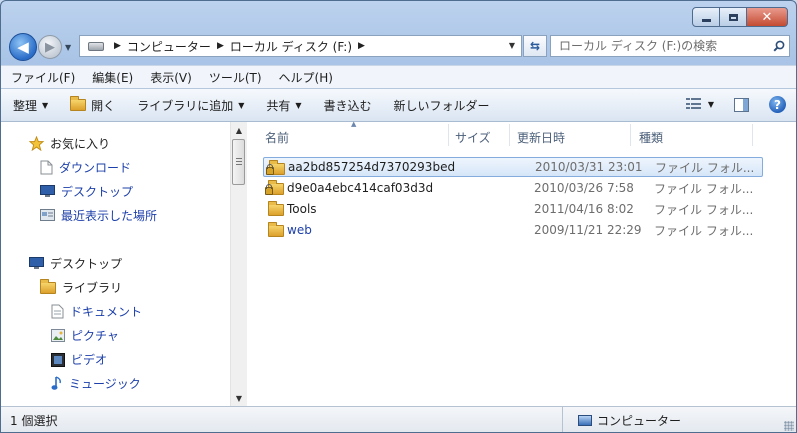 The image size is (797, 433). Describe the element at coordinates (706, 17) in the screenshot. I see `minimize-button` at that location.